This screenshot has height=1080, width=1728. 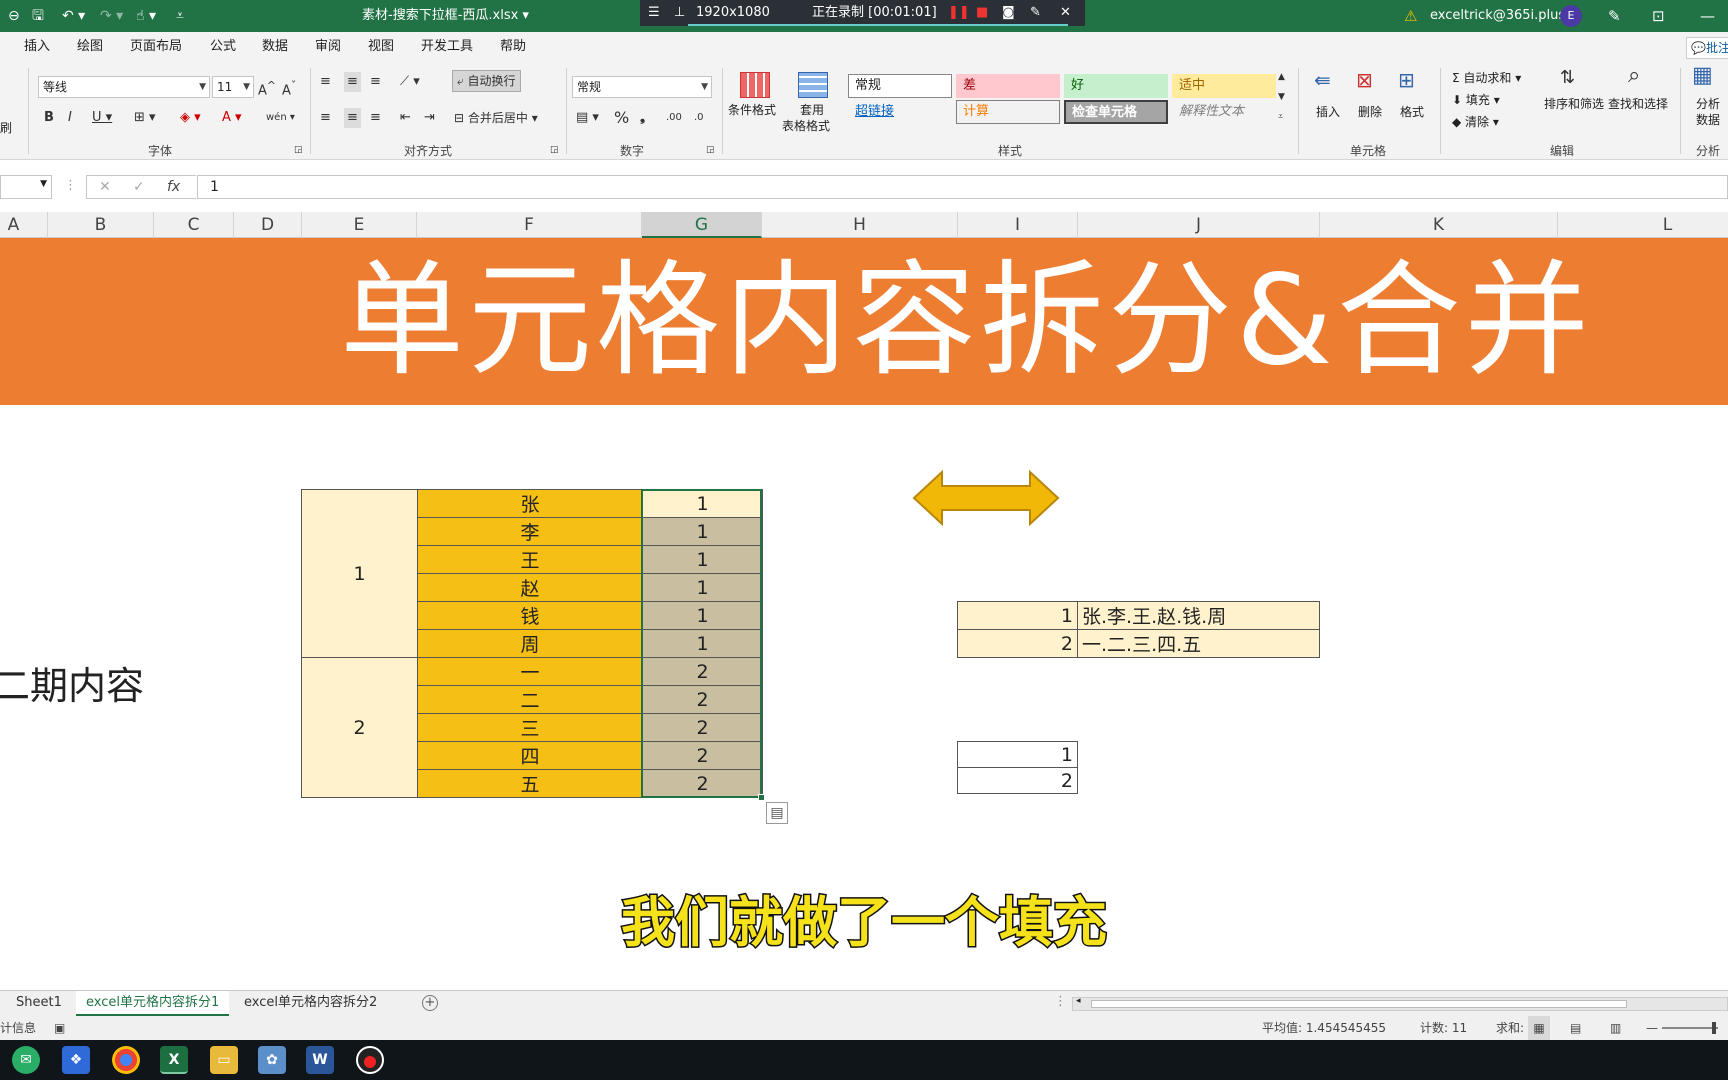 I want to click on side-note: 二期内容, so click(x=72, y=686).